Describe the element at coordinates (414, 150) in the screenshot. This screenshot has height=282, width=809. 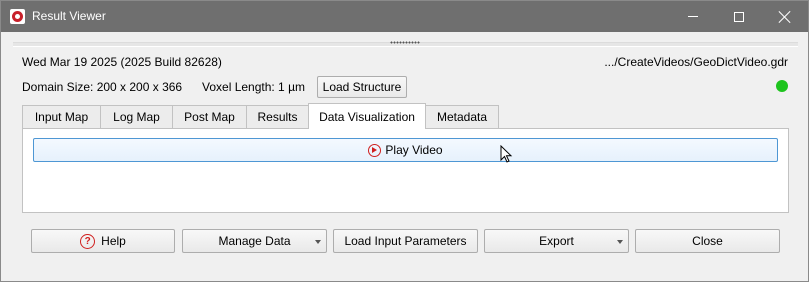
I see `play-video-label: Play Video` at that location.